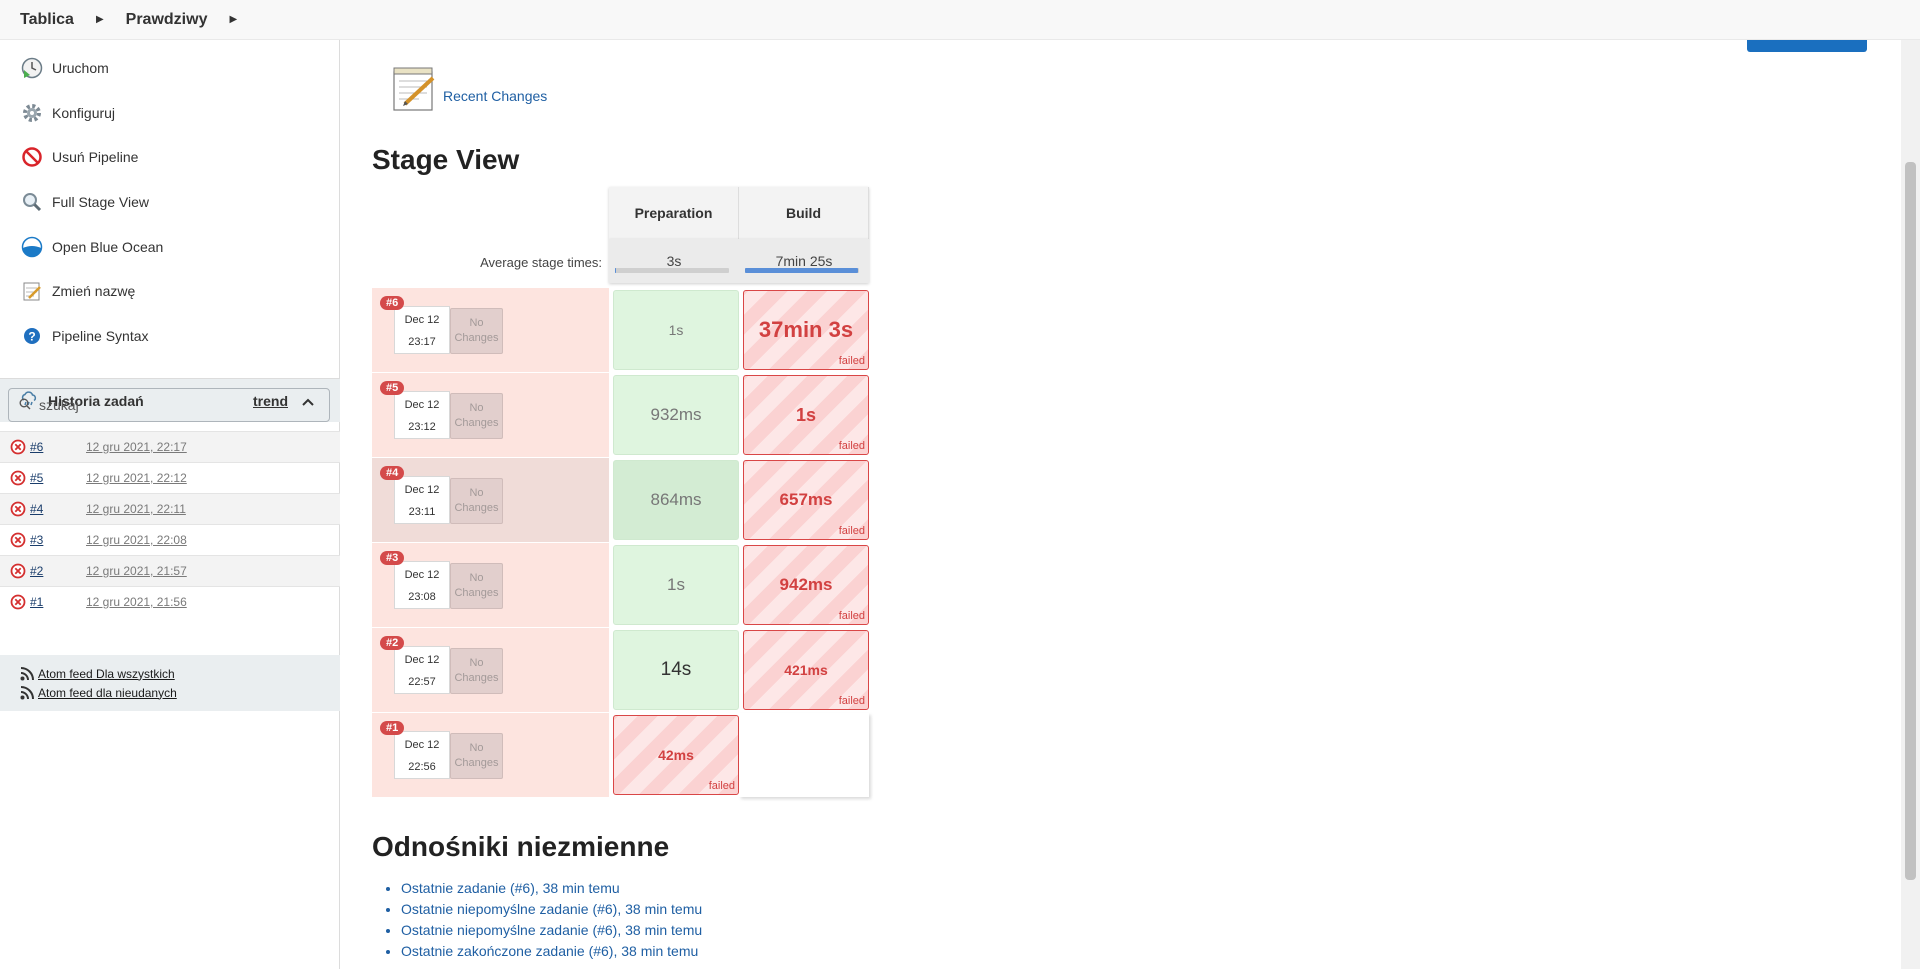 The image size is (1920, 969). What do you see at coordinates (107, 693) in the screenshot?
I see `feed-failed-link: Atom feed dla nieudanych` at bounding box center [107, 693].